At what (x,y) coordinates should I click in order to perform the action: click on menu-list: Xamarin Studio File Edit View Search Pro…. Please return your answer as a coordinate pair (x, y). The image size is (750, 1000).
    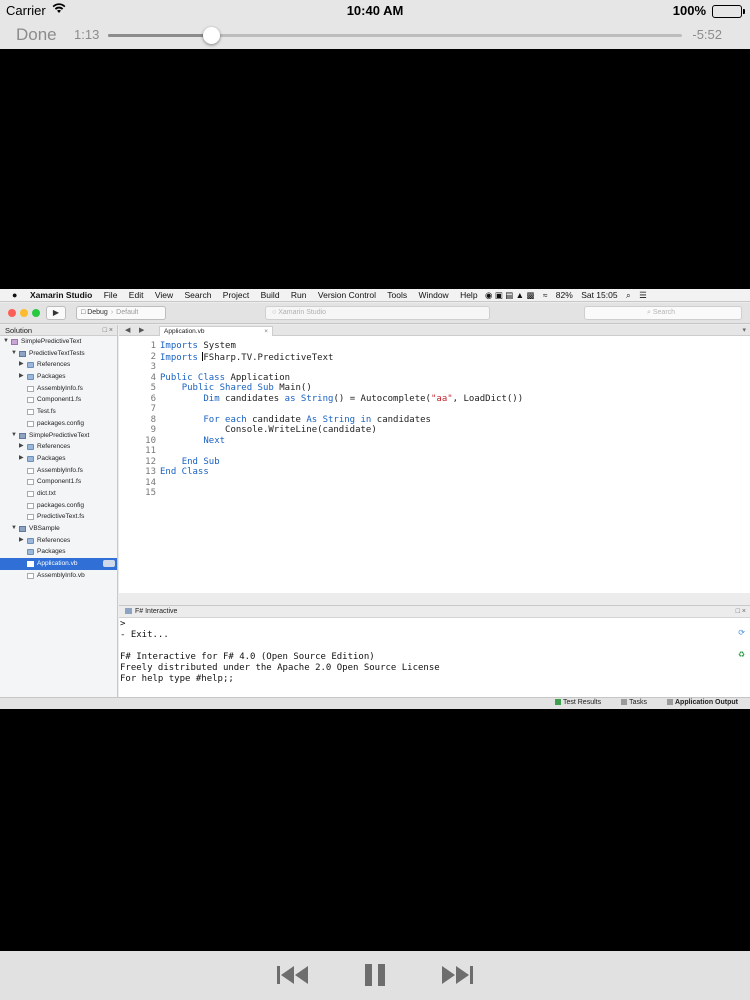
    Looking at the image, I should click on (258, 295).